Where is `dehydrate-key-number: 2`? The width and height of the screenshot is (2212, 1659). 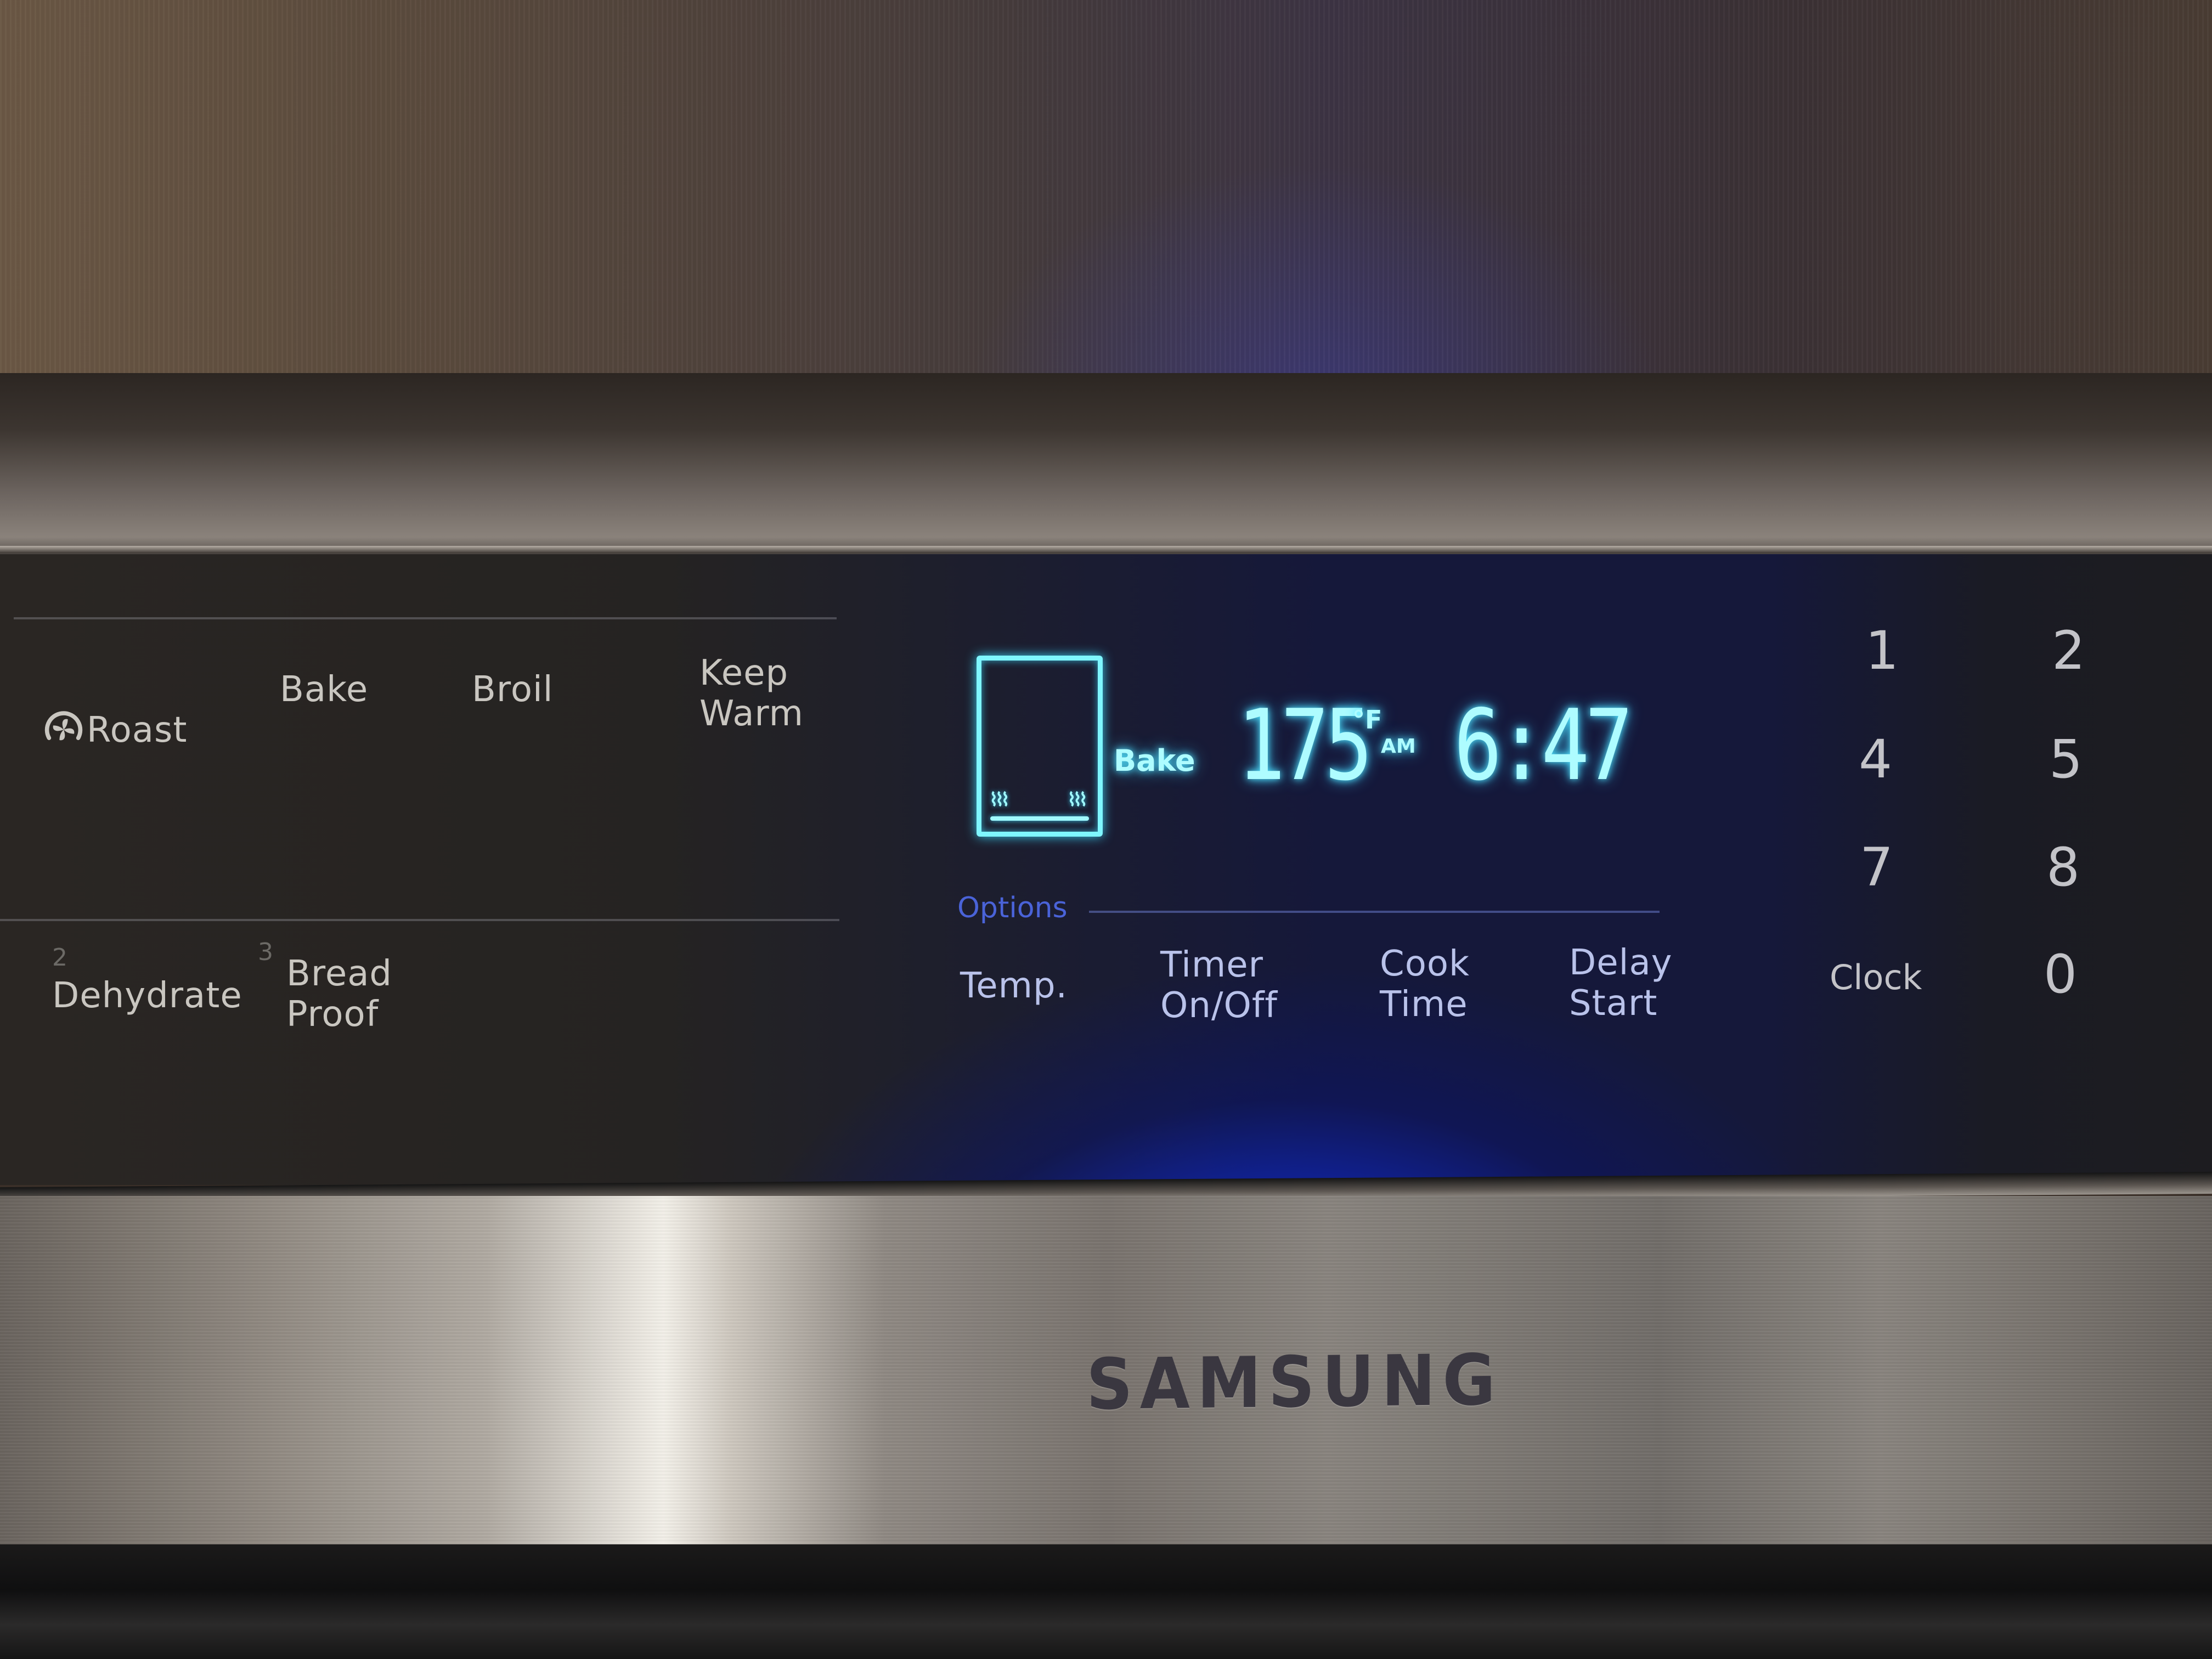 dehydrate-key-number: 2 is located at coordinates (59, 958).